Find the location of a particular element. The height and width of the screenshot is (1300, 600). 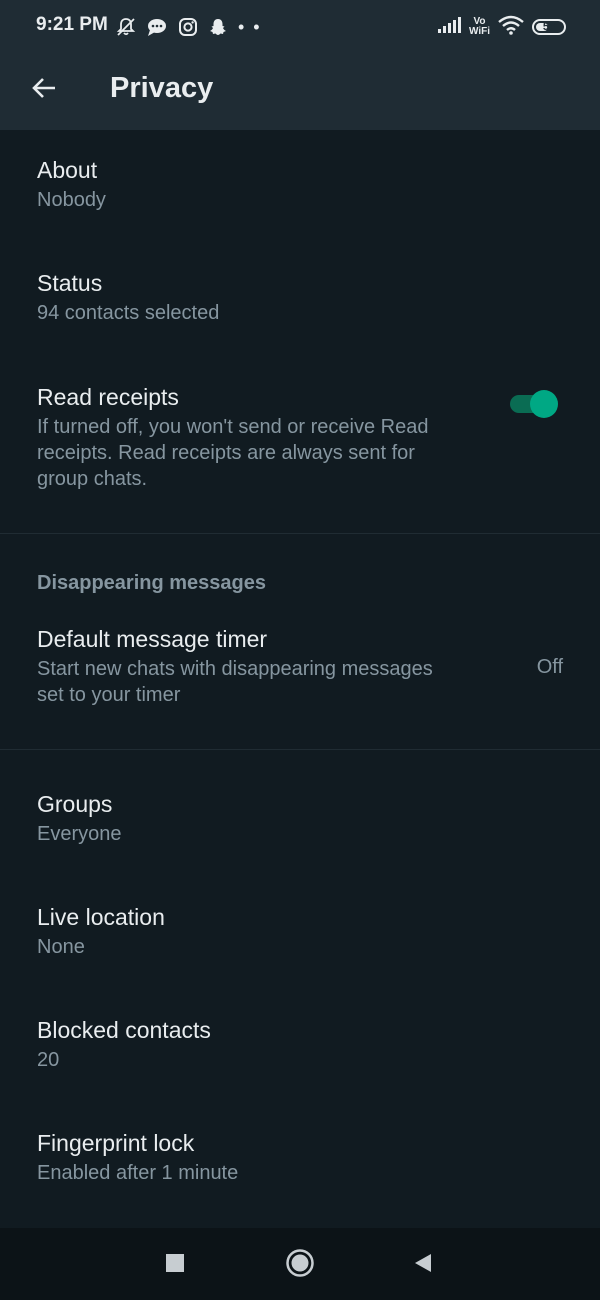

section-header-disappearing: Disappearing messages is located at coordinates (151, 583).